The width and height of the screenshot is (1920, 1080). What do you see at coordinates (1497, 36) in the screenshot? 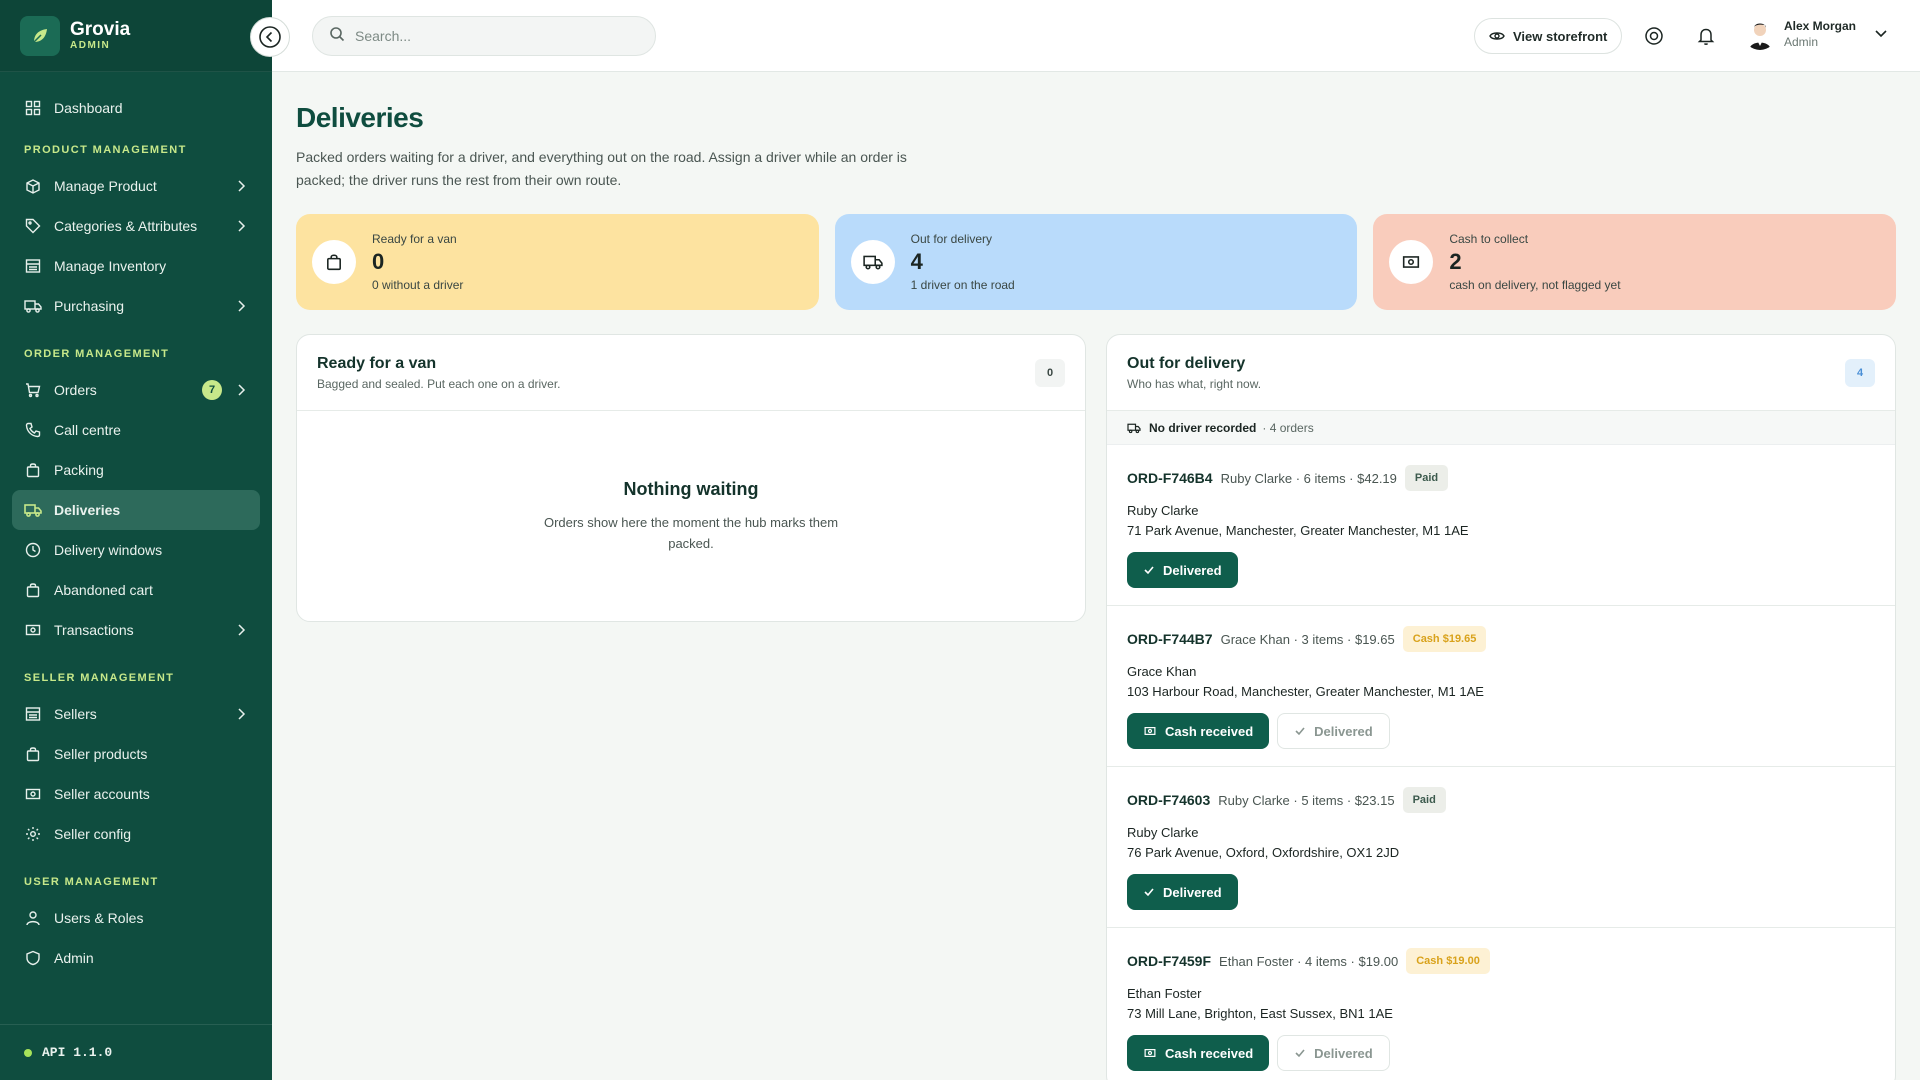
I see `eye-icon` at bounding box center [1497, 36].